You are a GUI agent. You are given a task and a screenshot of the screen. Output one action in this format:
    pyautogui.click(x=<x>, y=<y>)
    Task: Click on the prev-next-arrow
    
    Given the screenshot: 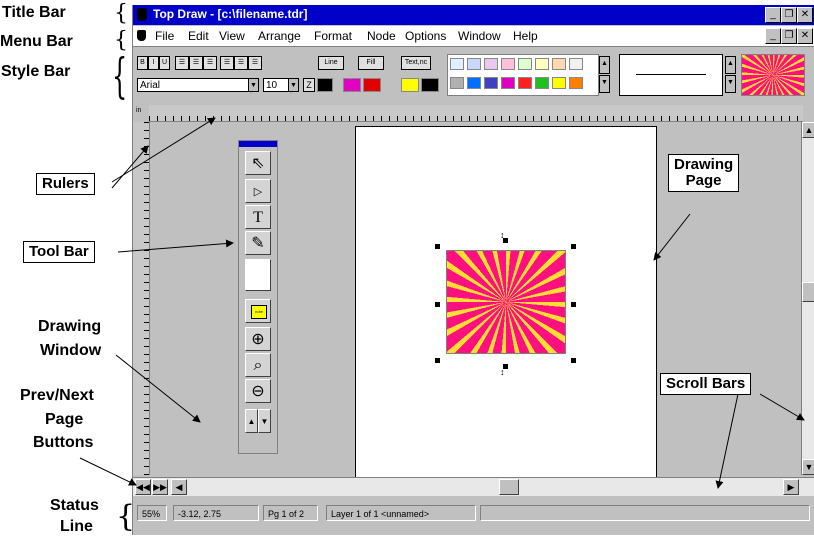 What is the action you would take?
    pyautogui.click(x=108, y=471)
    